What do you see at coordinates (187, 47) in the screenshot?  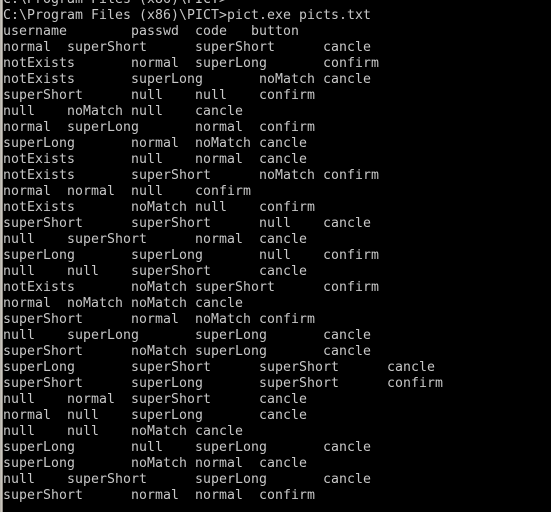 I see `output-data-row: normal superShort superShort cancle` at bounding box center [187, 47].